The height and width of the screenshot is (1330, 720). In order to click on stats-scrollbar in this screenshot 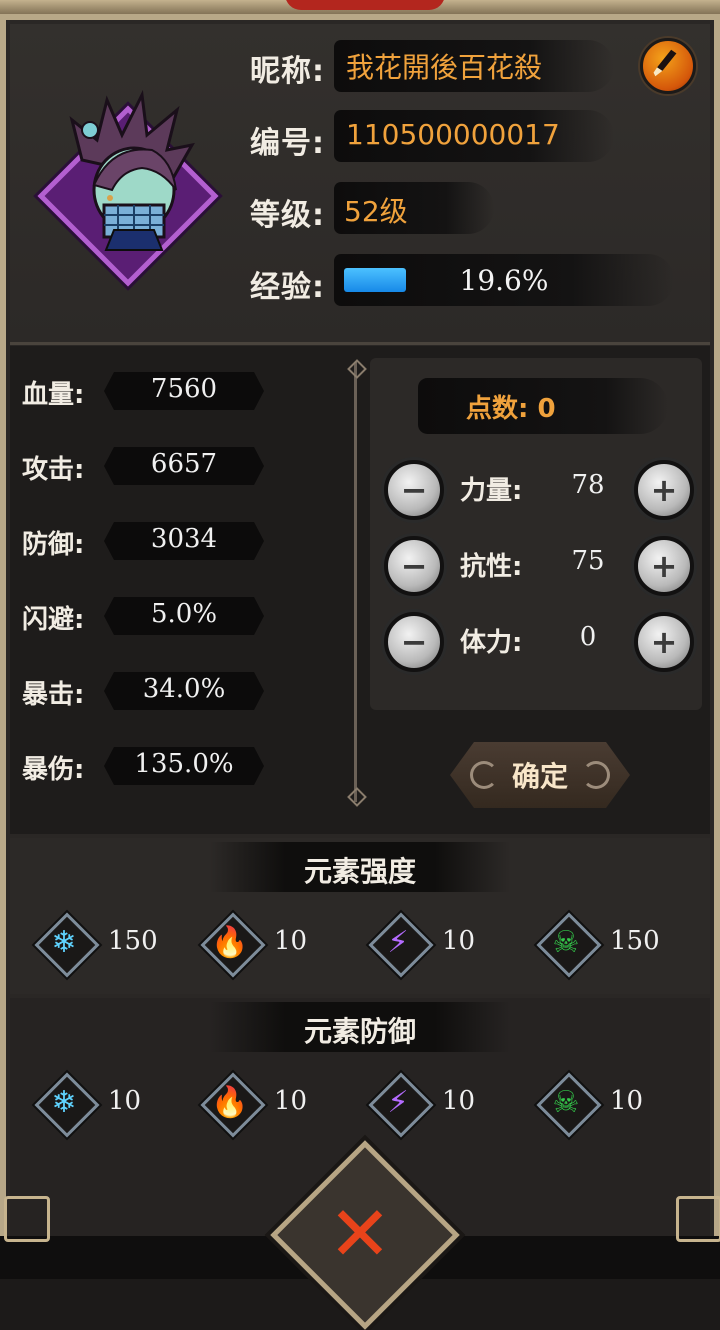, I will do `click(355, 582)`.